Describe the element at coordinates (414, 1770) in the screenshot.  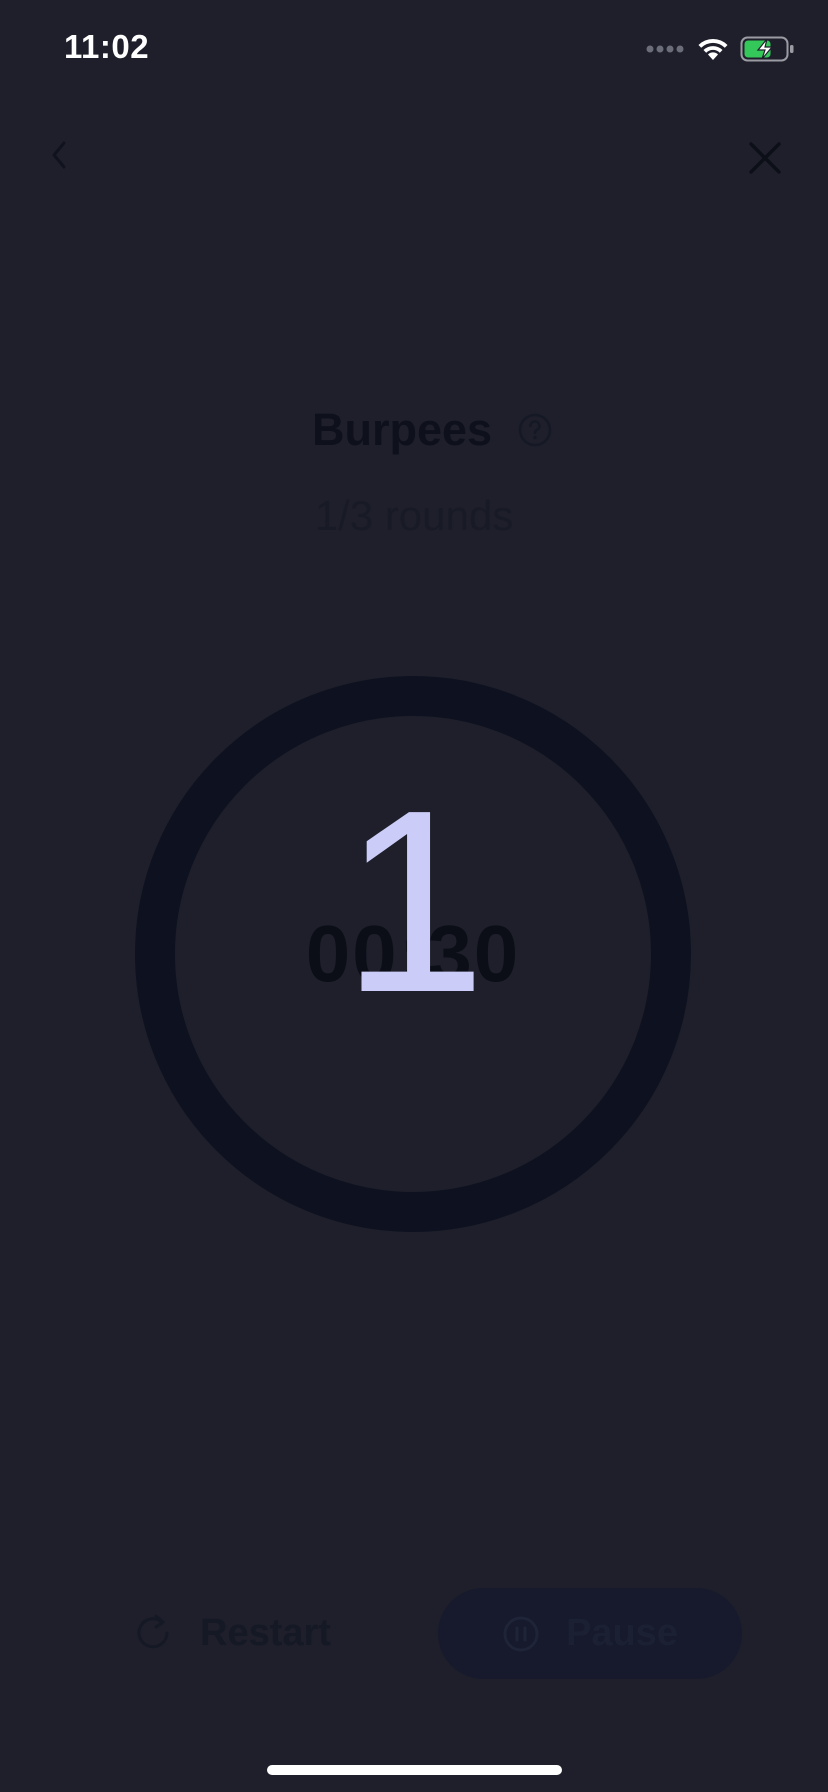
I see `home-indicator` at that location.